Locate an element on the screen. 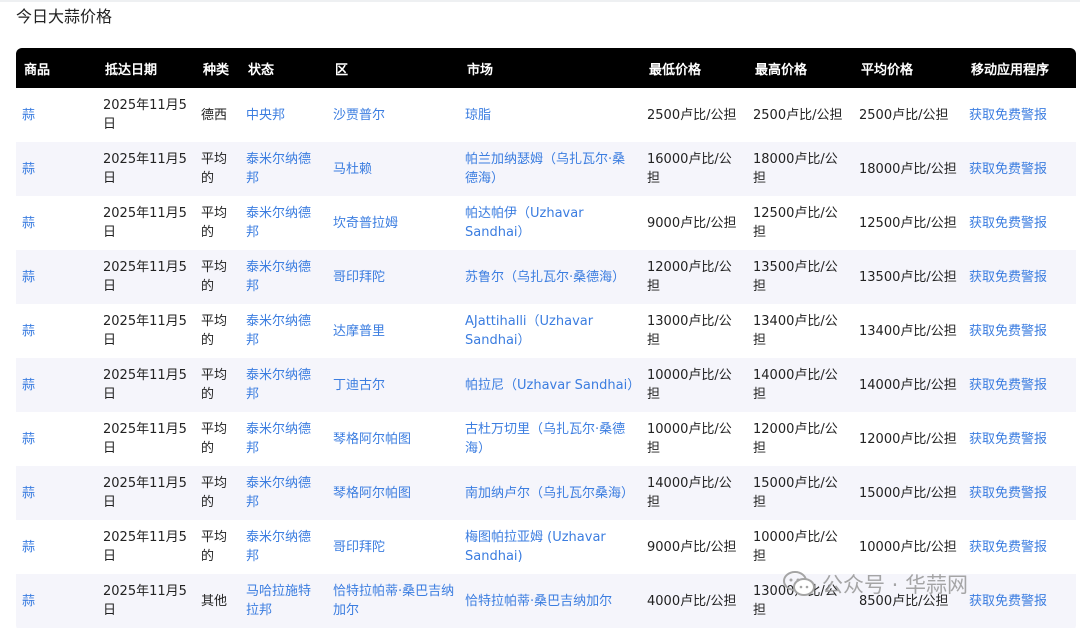 The height and width of the screenshot is (632, 1080). cell-avg-price: 13400卢比/公担 is located at coordinates (908, 331).